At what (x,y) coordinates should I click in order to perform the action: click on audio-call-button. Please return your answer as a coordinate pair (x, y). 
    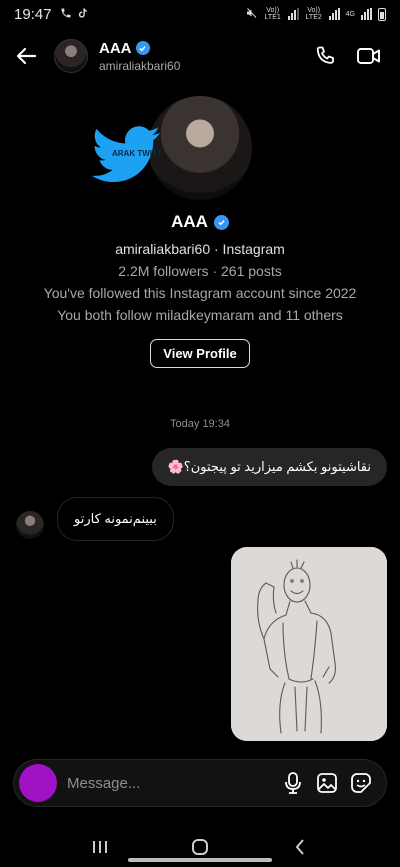
    Looking at the image, I should click on (325, 56).